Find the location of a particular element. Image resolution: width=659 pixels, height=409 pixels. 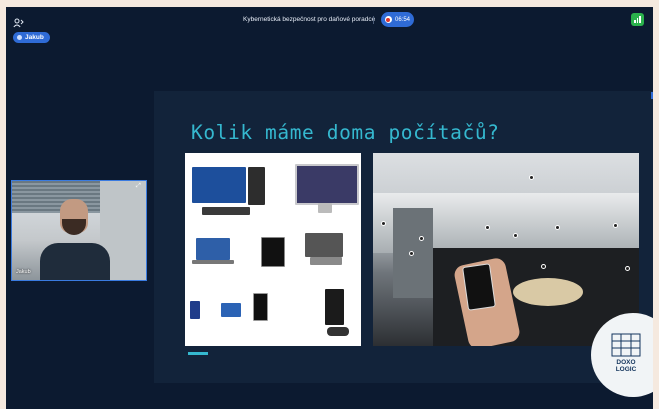

participant-video-tile: ⤢ Jakub is located at coordinates (79, 230).